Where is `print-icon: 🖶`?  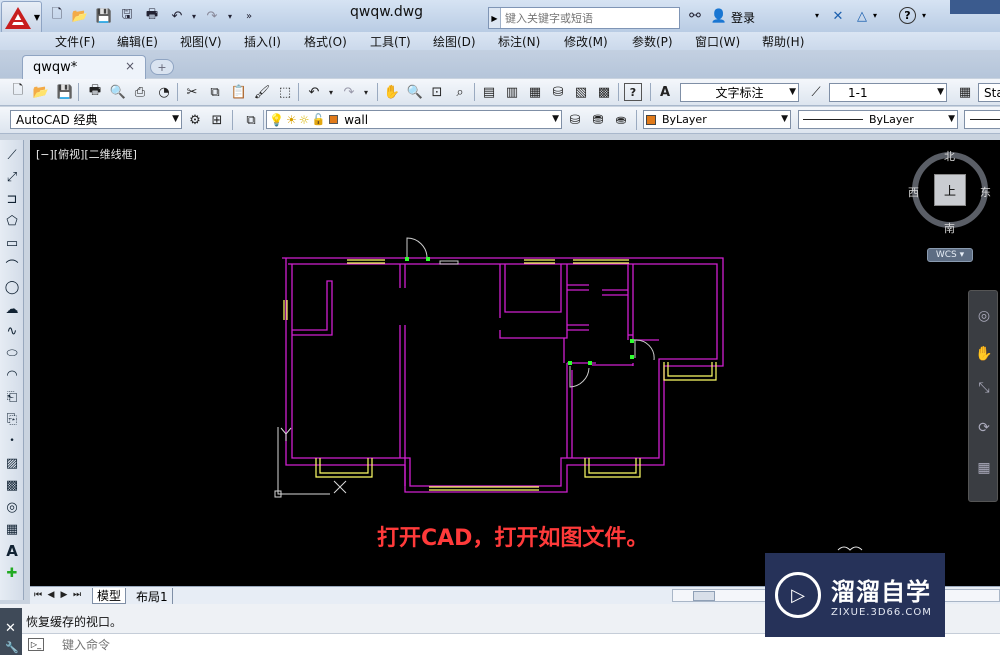 print-icon: 🖶 is located at coordinates (152, 16).